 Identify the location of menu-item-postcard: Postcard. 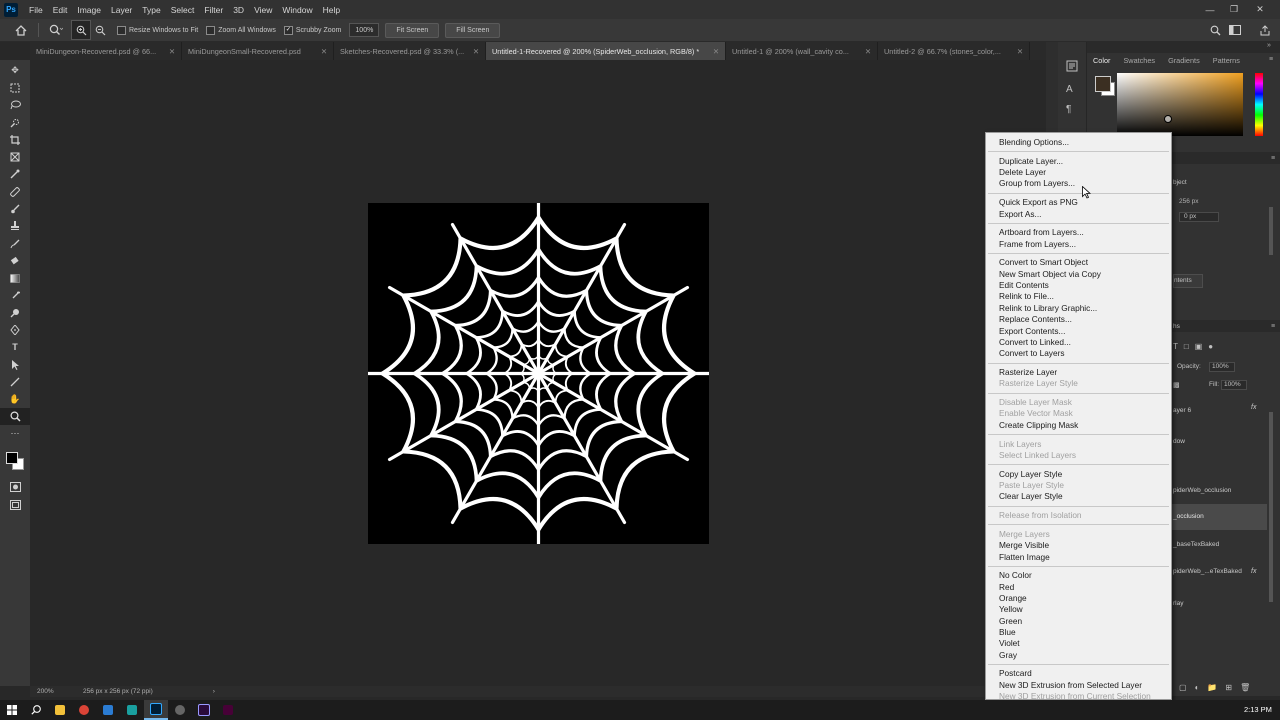
(1015, 673).